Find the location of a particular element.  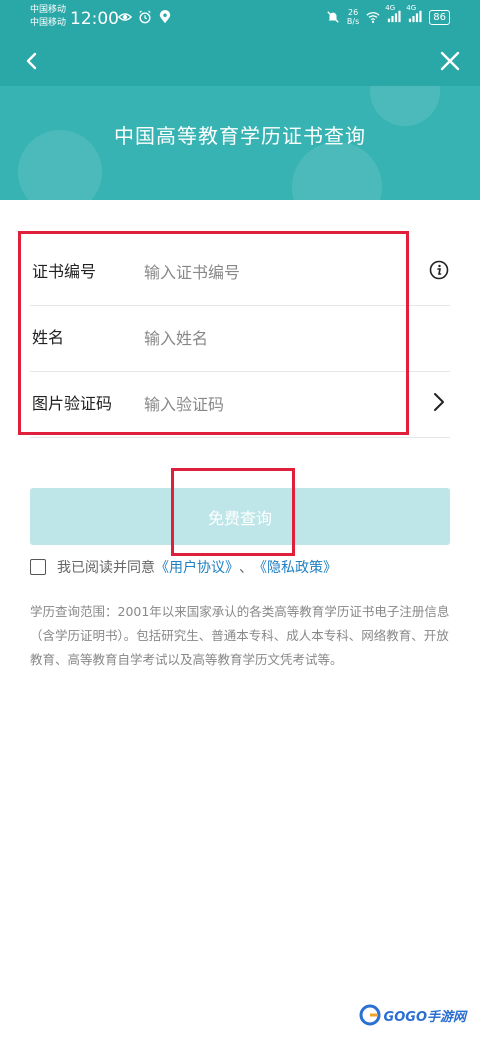

carrier-info: 中国移动 中国移动 is located at coordinates (48, 17).